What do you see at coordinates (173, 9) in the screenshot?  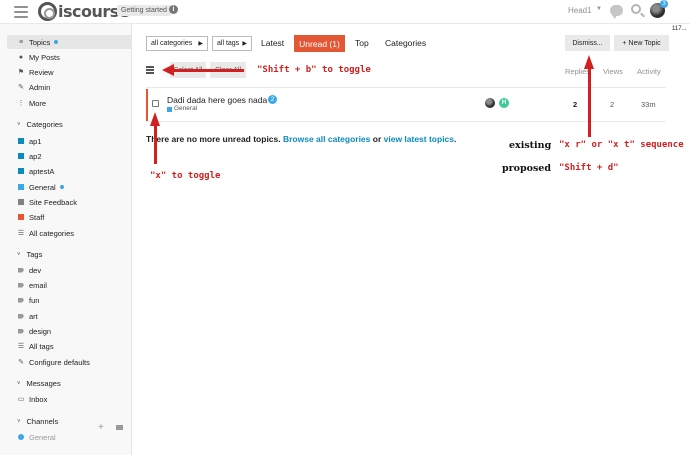 I see `info-icon: i` at bounding box center [173, 9].